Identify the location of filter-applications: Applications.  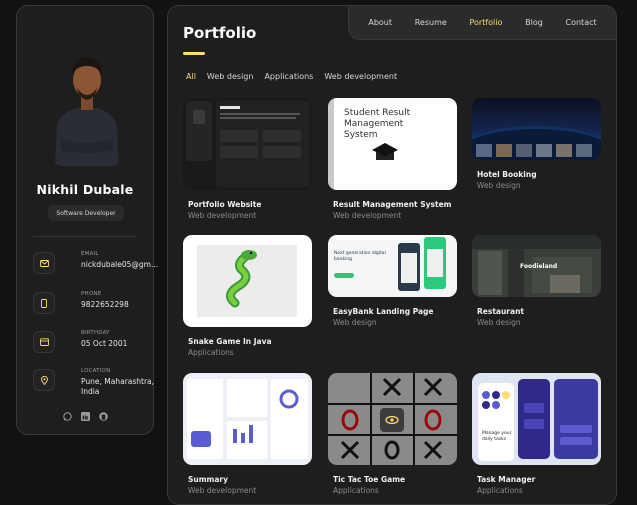
(288, 76).